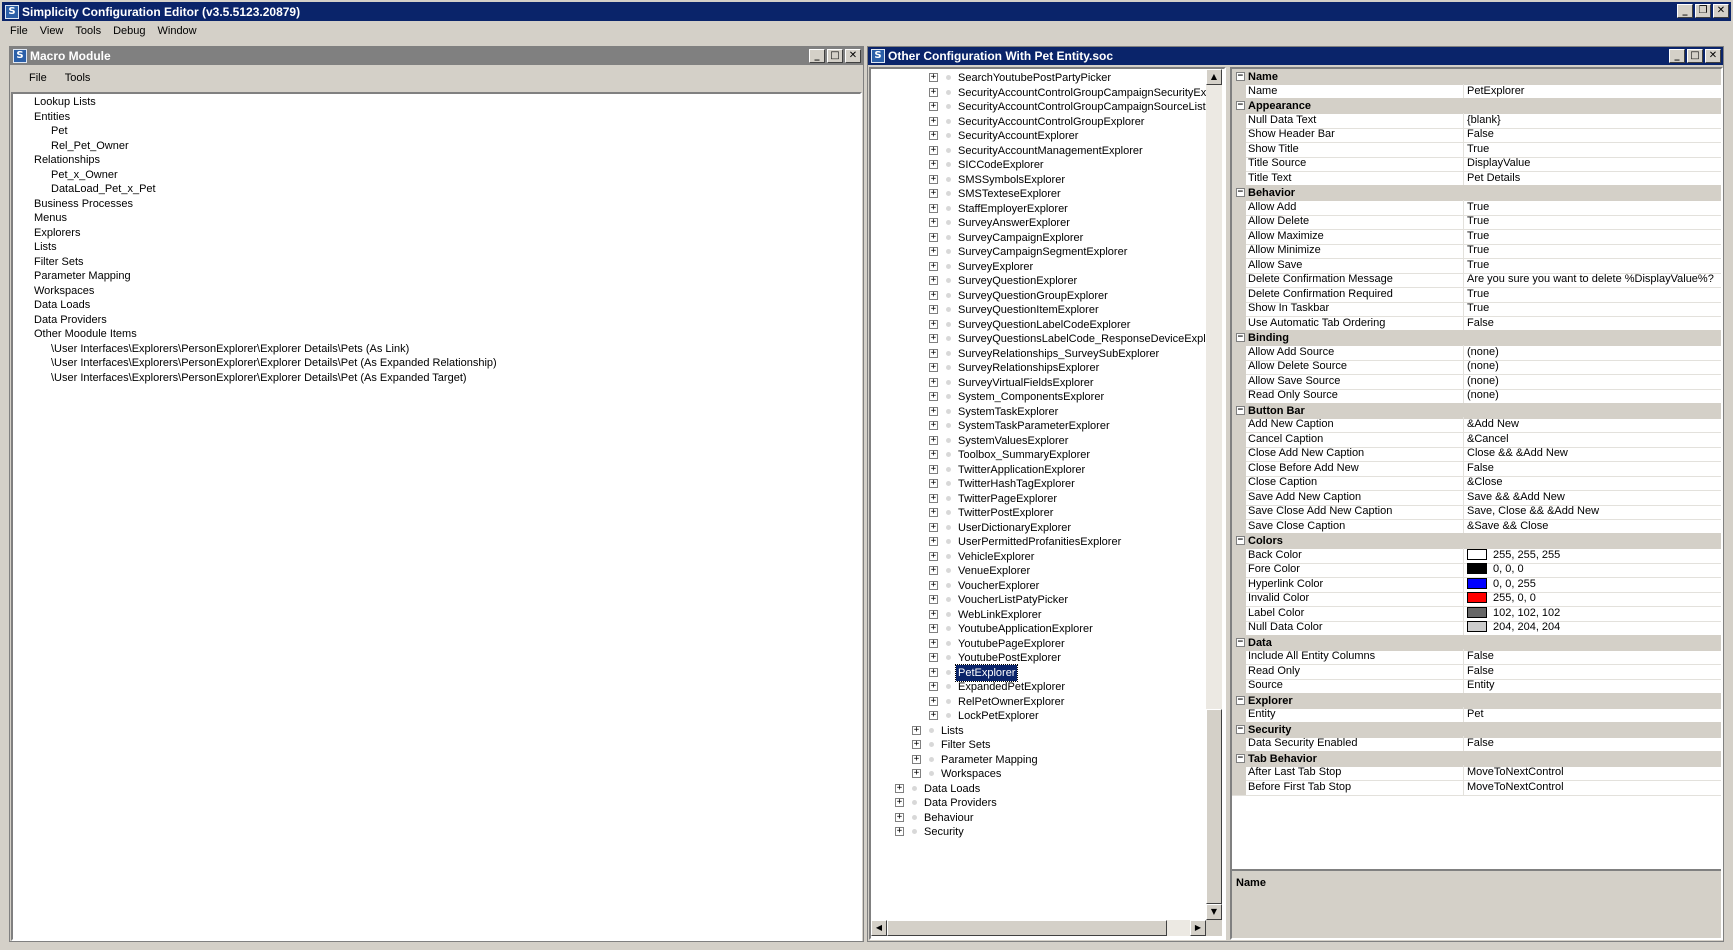 The height and width of the screenshot is (950, 1733). I want to click on property-value: &Cancel, so click(1593, 439).